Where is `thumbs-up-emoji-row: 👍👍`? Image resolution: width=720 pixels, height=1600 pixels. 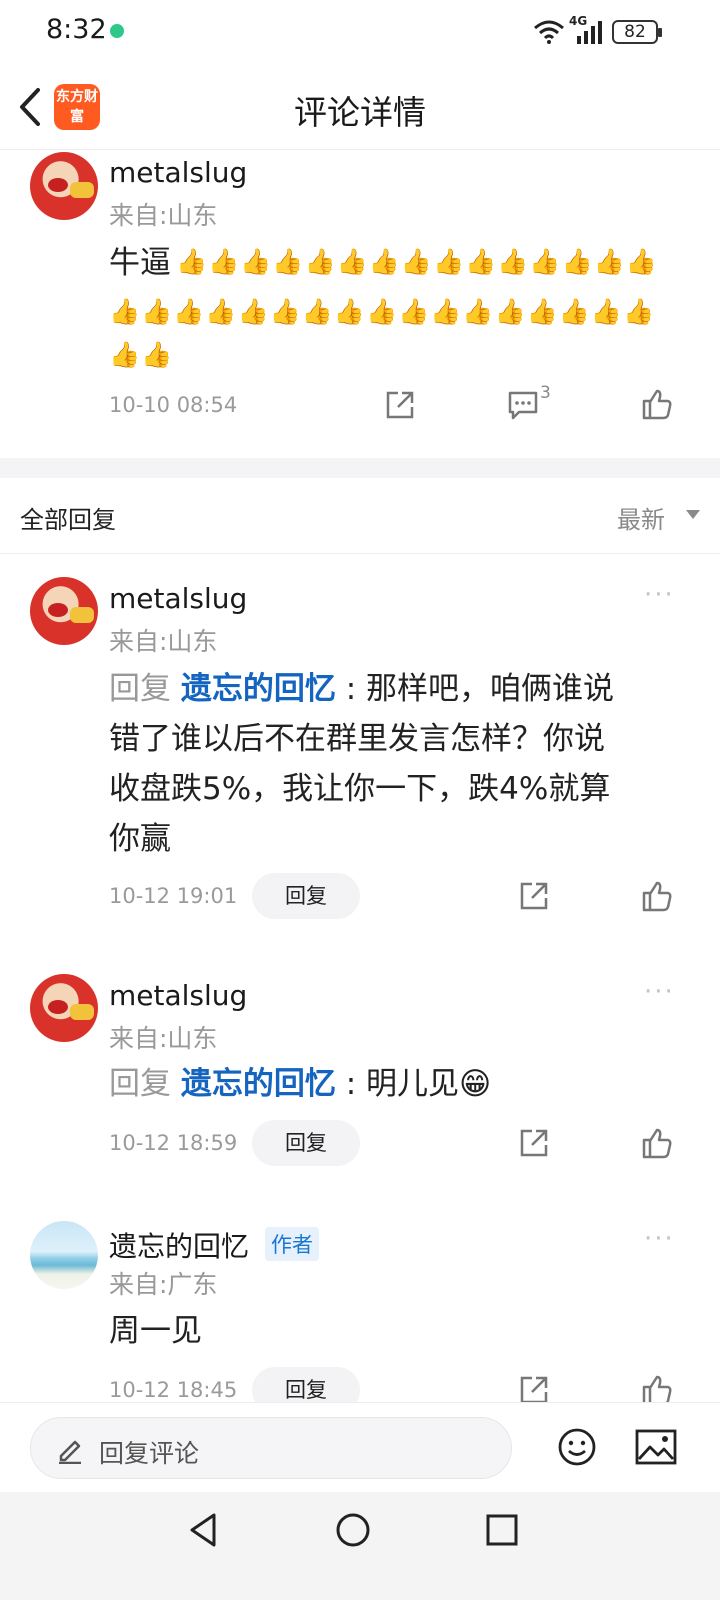
thumbs-up-emoji-row: 👍👍 is located at coordinates (141, 354).